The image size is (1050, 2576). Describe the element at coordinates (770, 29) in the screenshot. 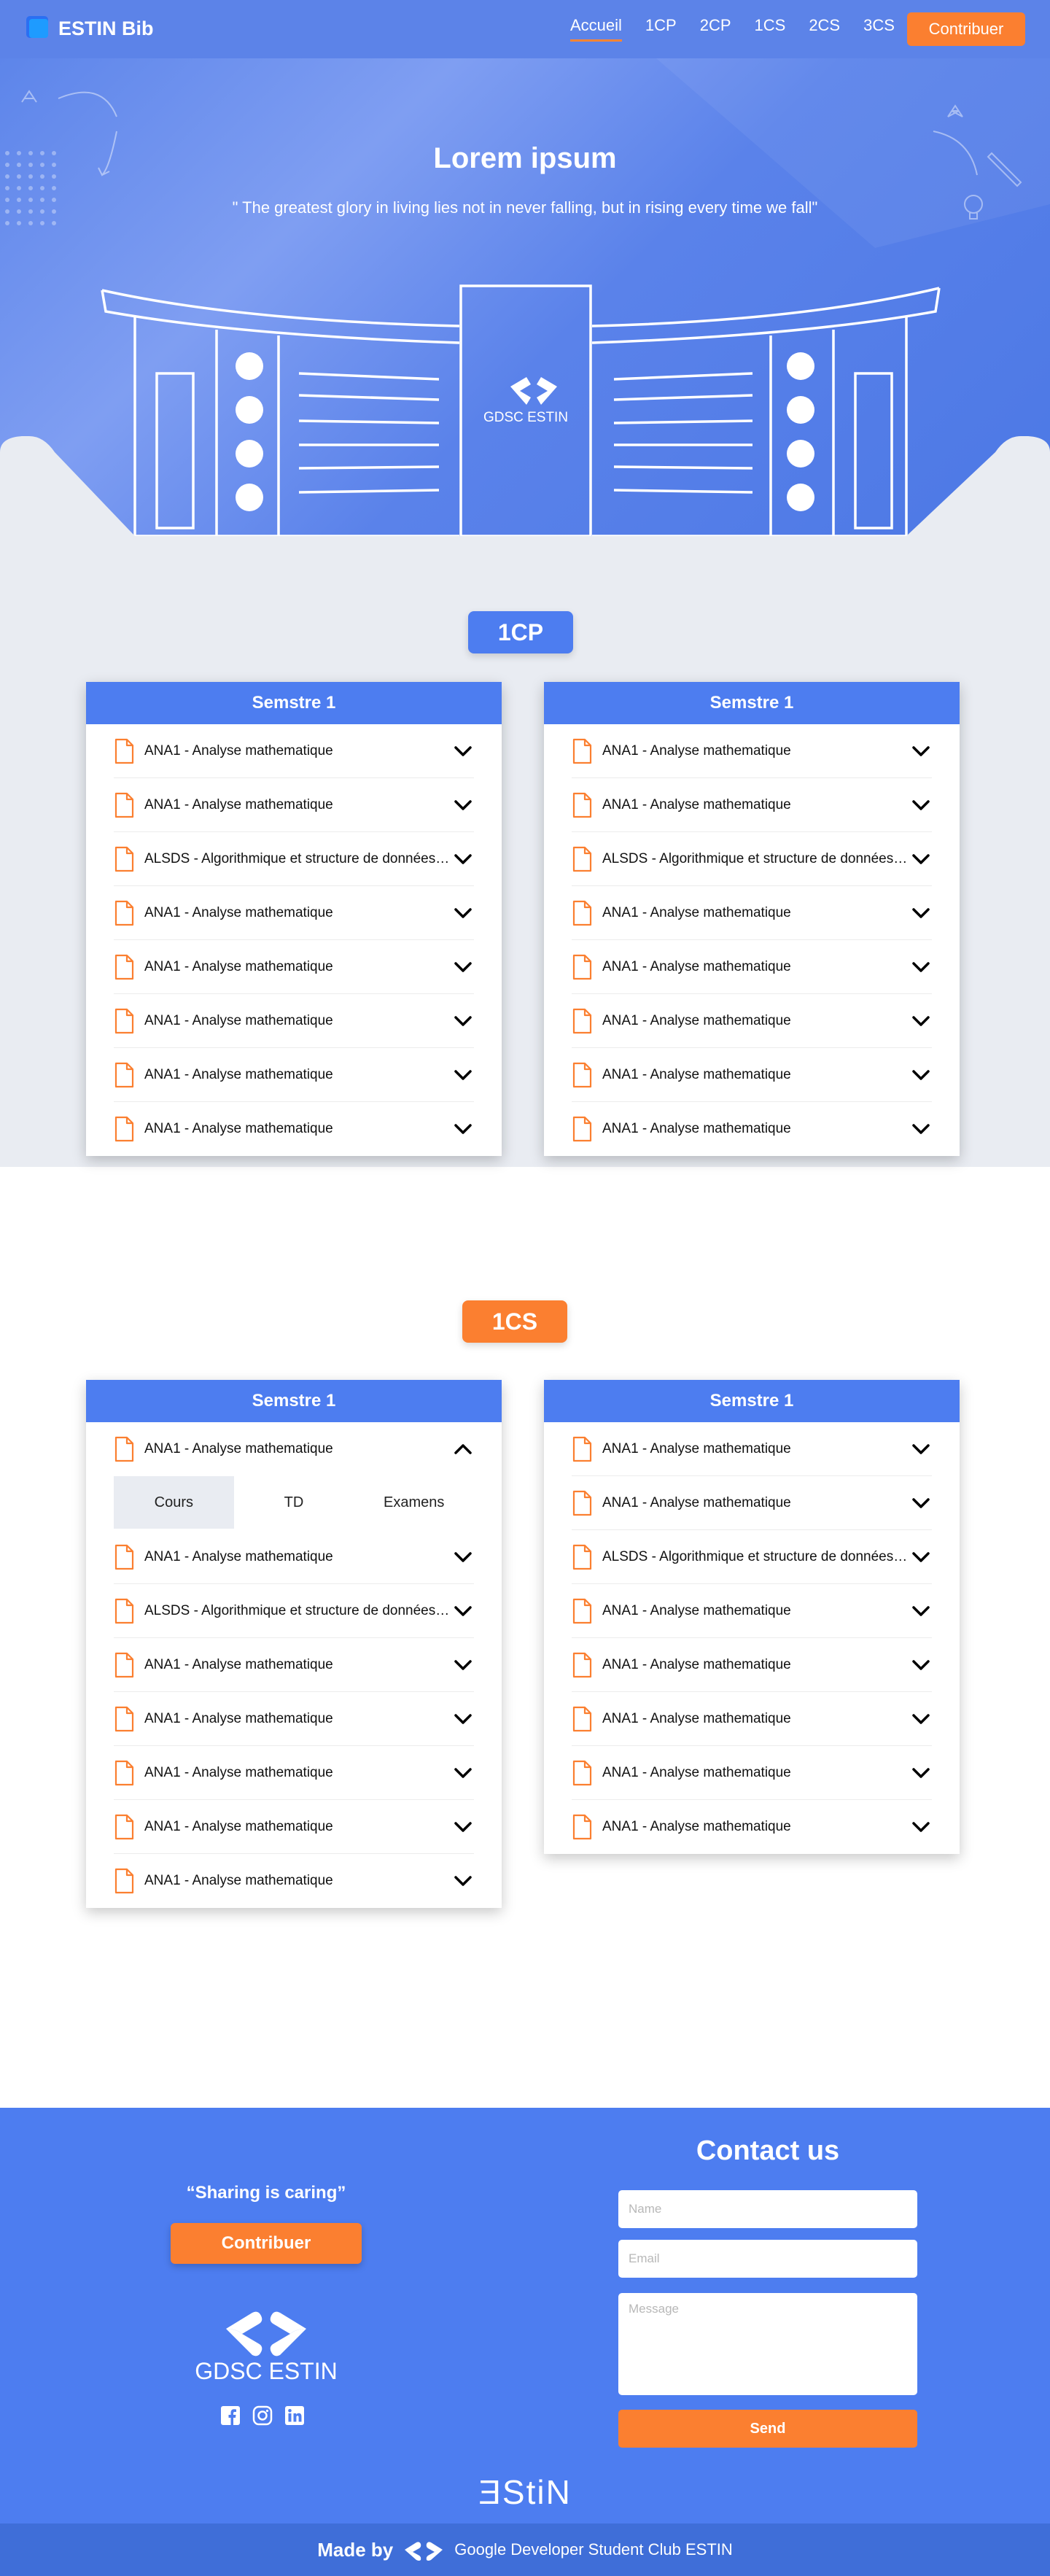

I see `nav-link-1cs: 1CS` at that location.